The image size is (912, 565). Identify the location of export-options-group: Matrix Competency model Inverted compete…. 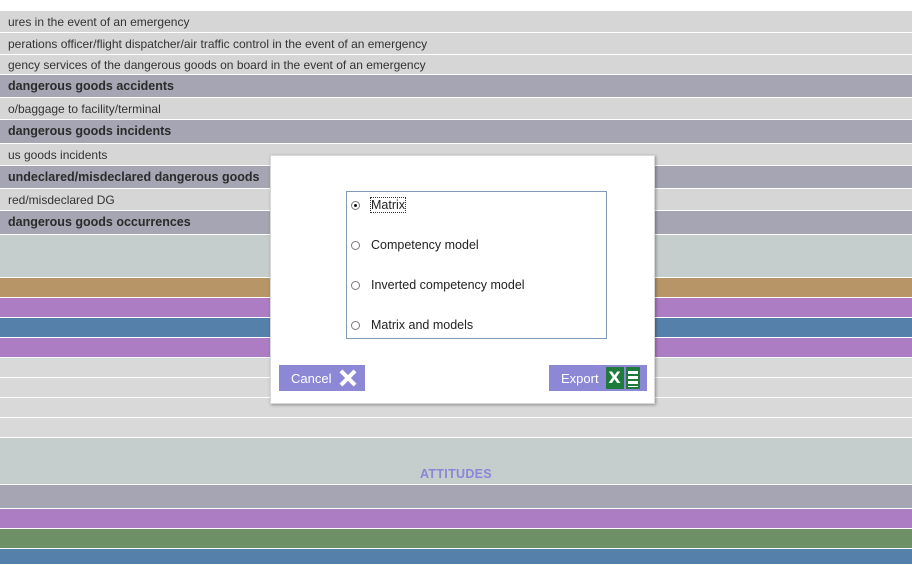
(476, 265).